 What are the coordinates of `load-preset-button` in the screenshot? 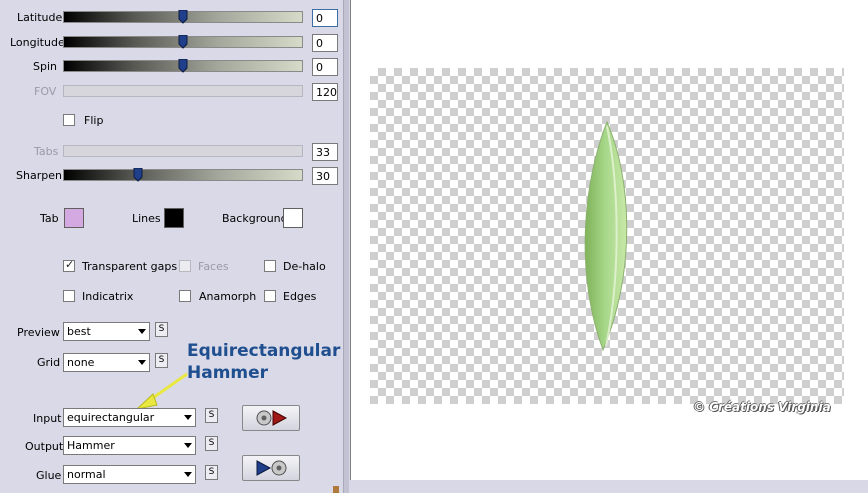 It's located at (271, 418).